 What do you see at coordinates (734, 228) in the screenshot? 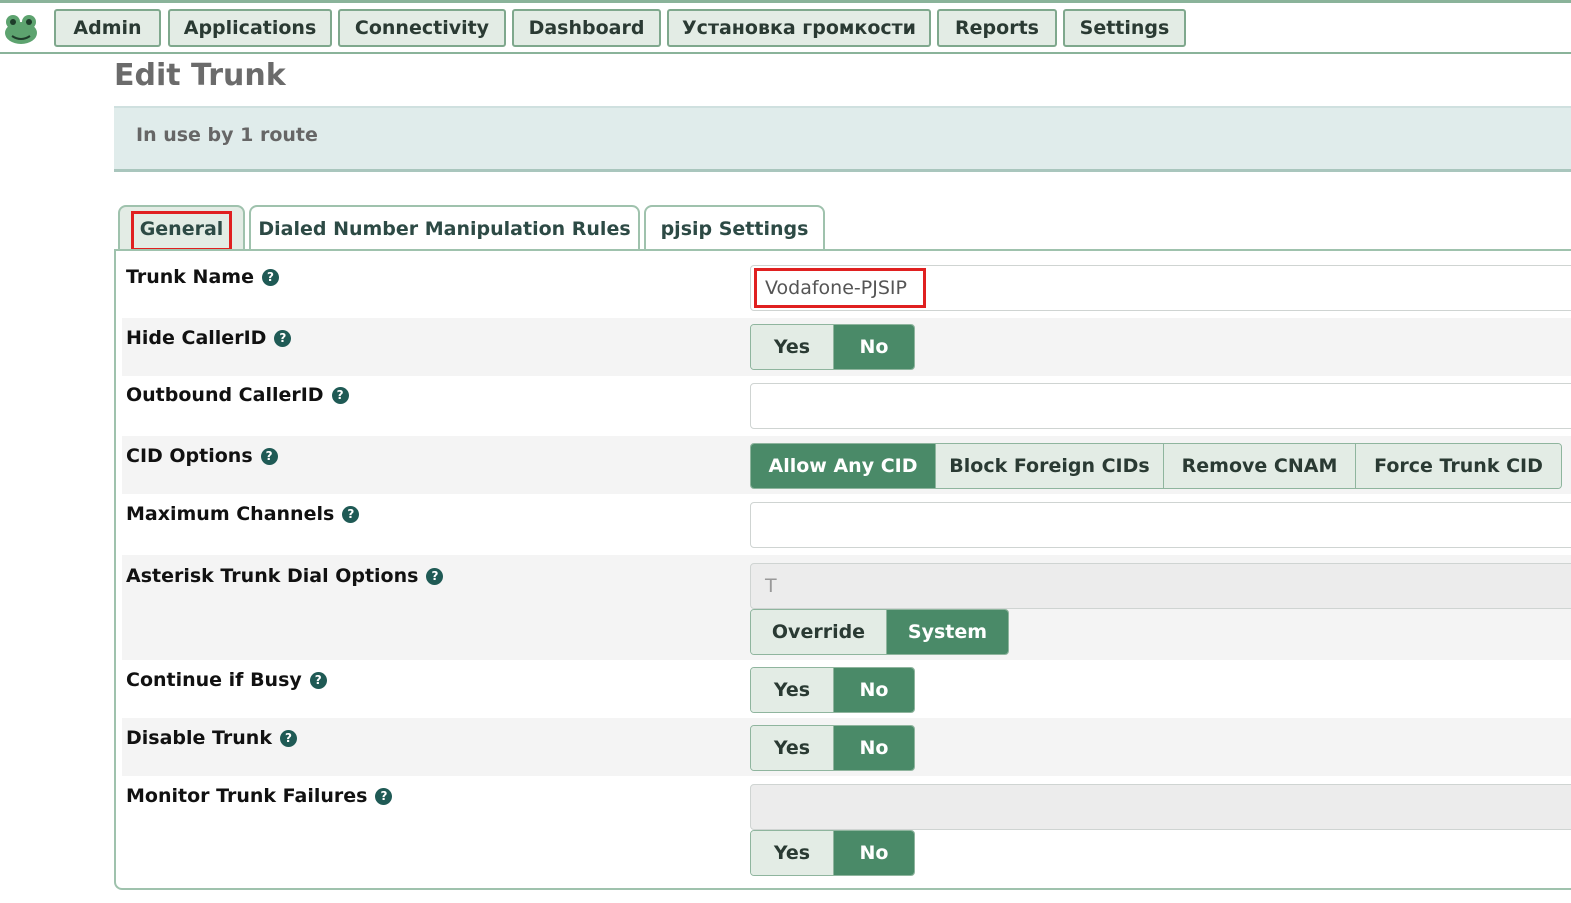
I see `tab-pjsip-settings: pjsip Settings` at bounding box center [734, 228].